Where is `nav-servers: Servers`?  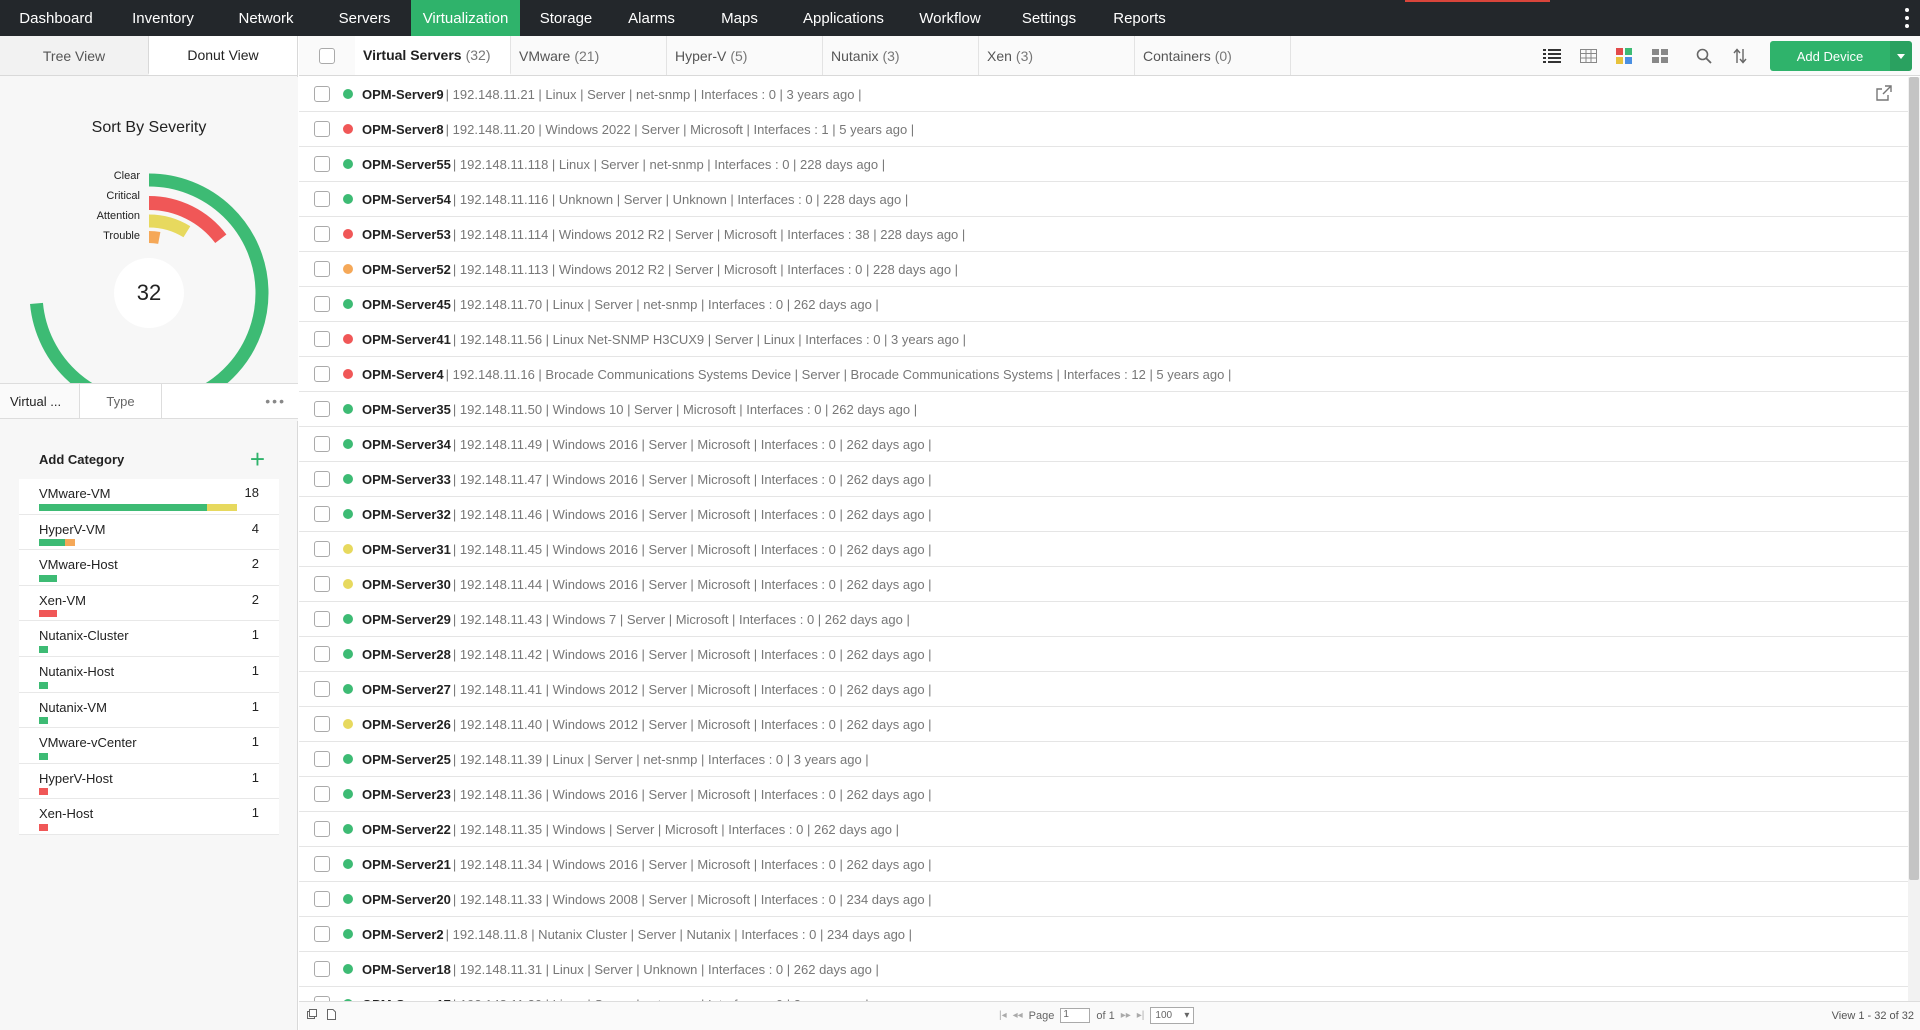
nav-servers: Servers is located at coordinates (364, 18).